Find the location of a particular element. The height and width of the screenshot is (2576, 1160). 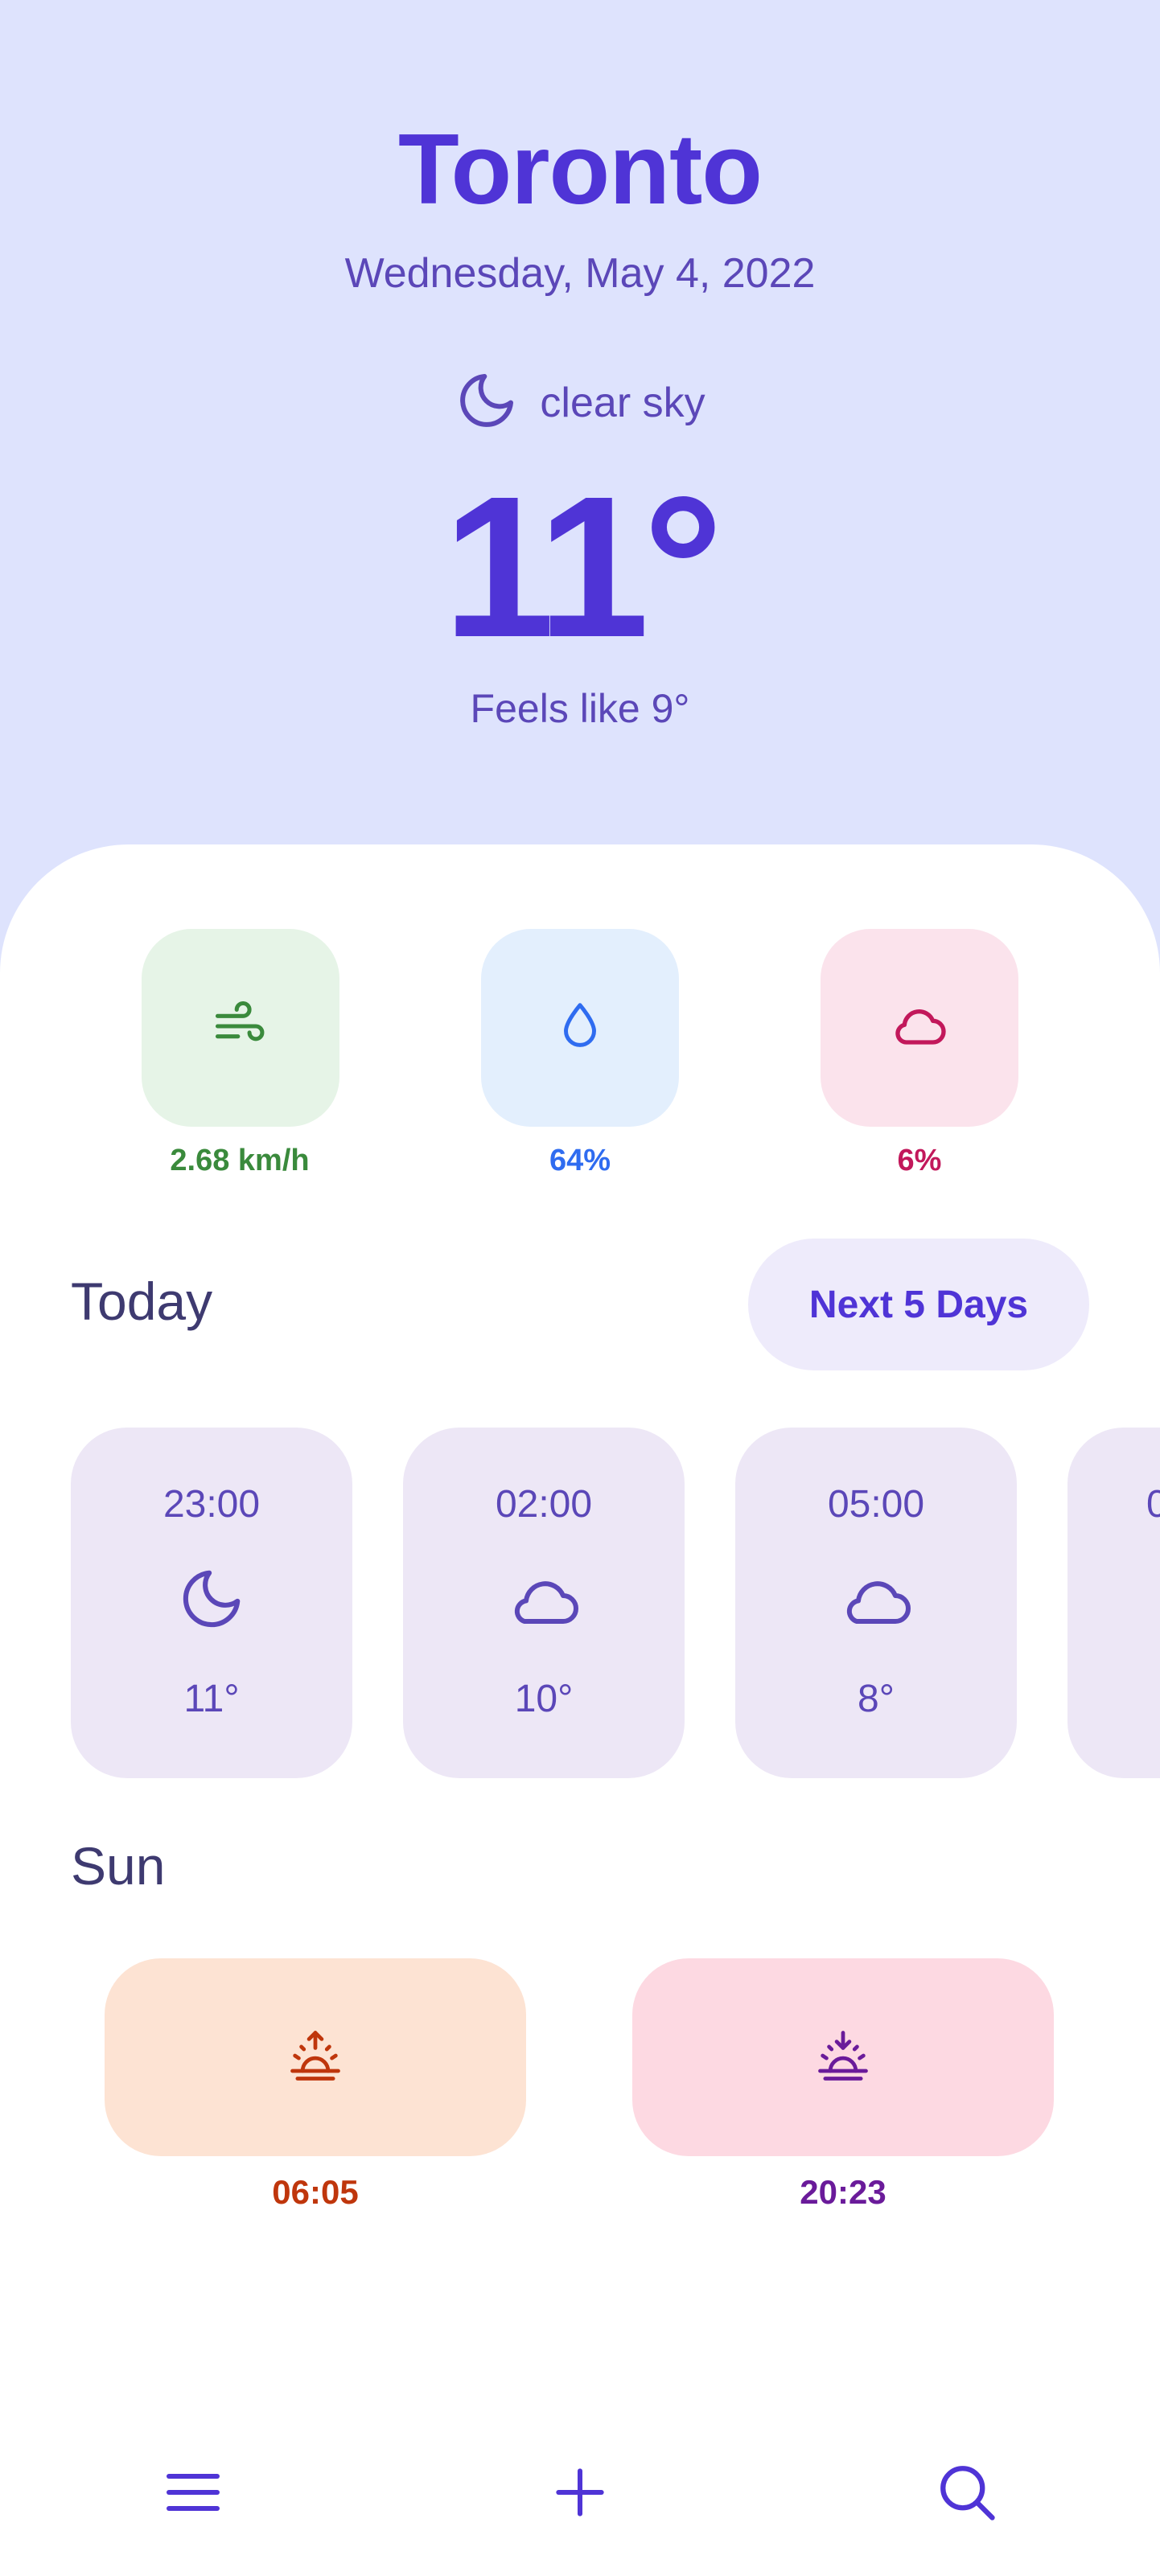

sun-title: Sun is located at coordinates (118, 1866).